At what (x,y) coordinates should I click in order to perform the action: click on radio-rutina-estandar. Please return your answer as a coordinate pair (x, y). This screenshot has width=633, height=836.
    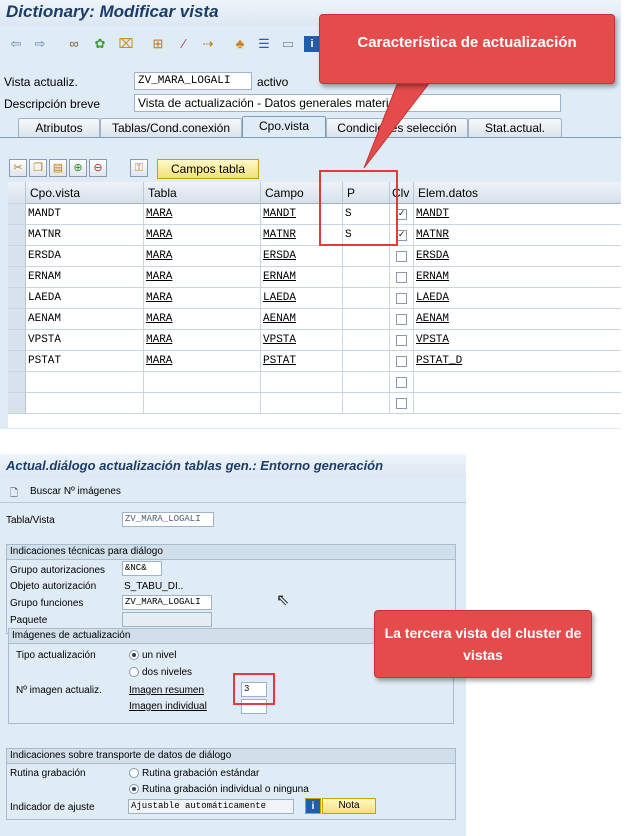
    Looking at the image, I should click on (134, 773).